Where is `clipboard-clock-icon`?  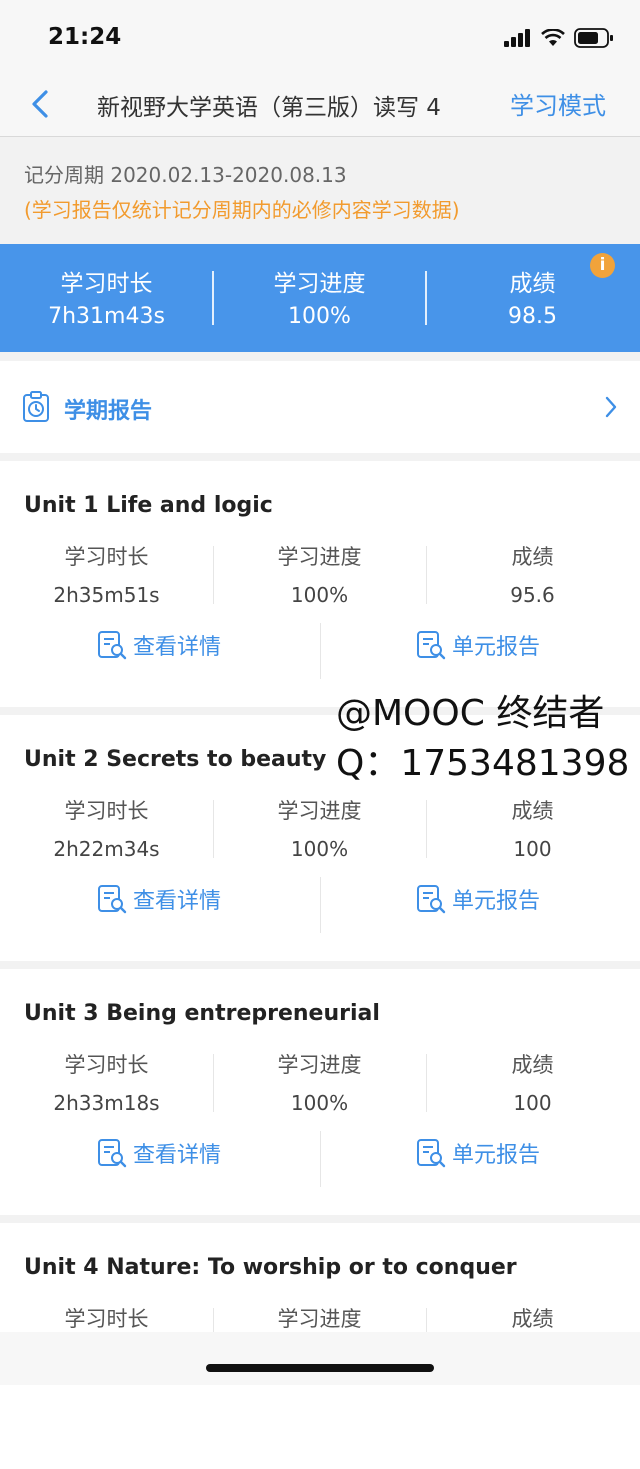 clipboard-clock-icon is located at coordinates (36, 406).